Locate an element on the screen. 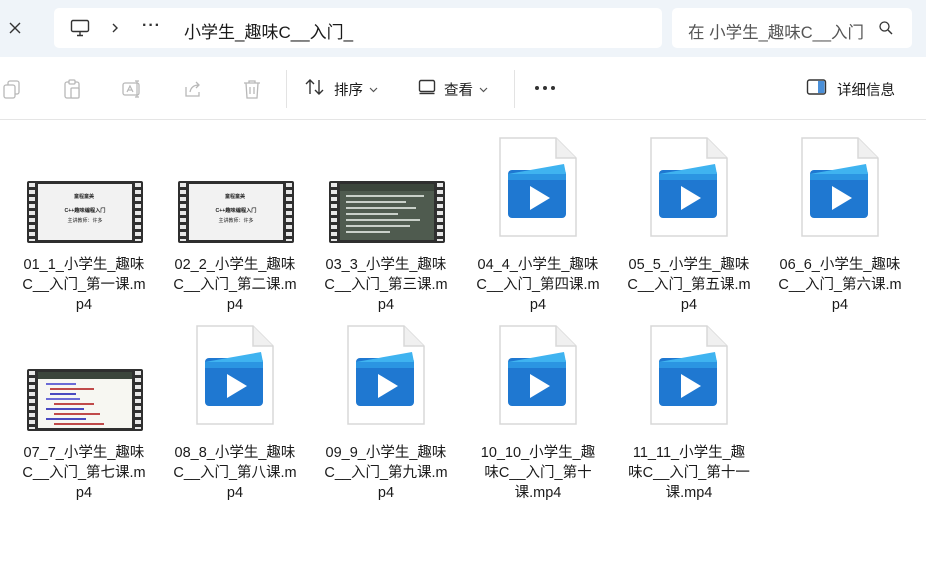 This screenshot has width=926, height=572. file-item: 08_8_小学生_趣味C__入门_第八课.mp4 is located at coordinates (235, 409).